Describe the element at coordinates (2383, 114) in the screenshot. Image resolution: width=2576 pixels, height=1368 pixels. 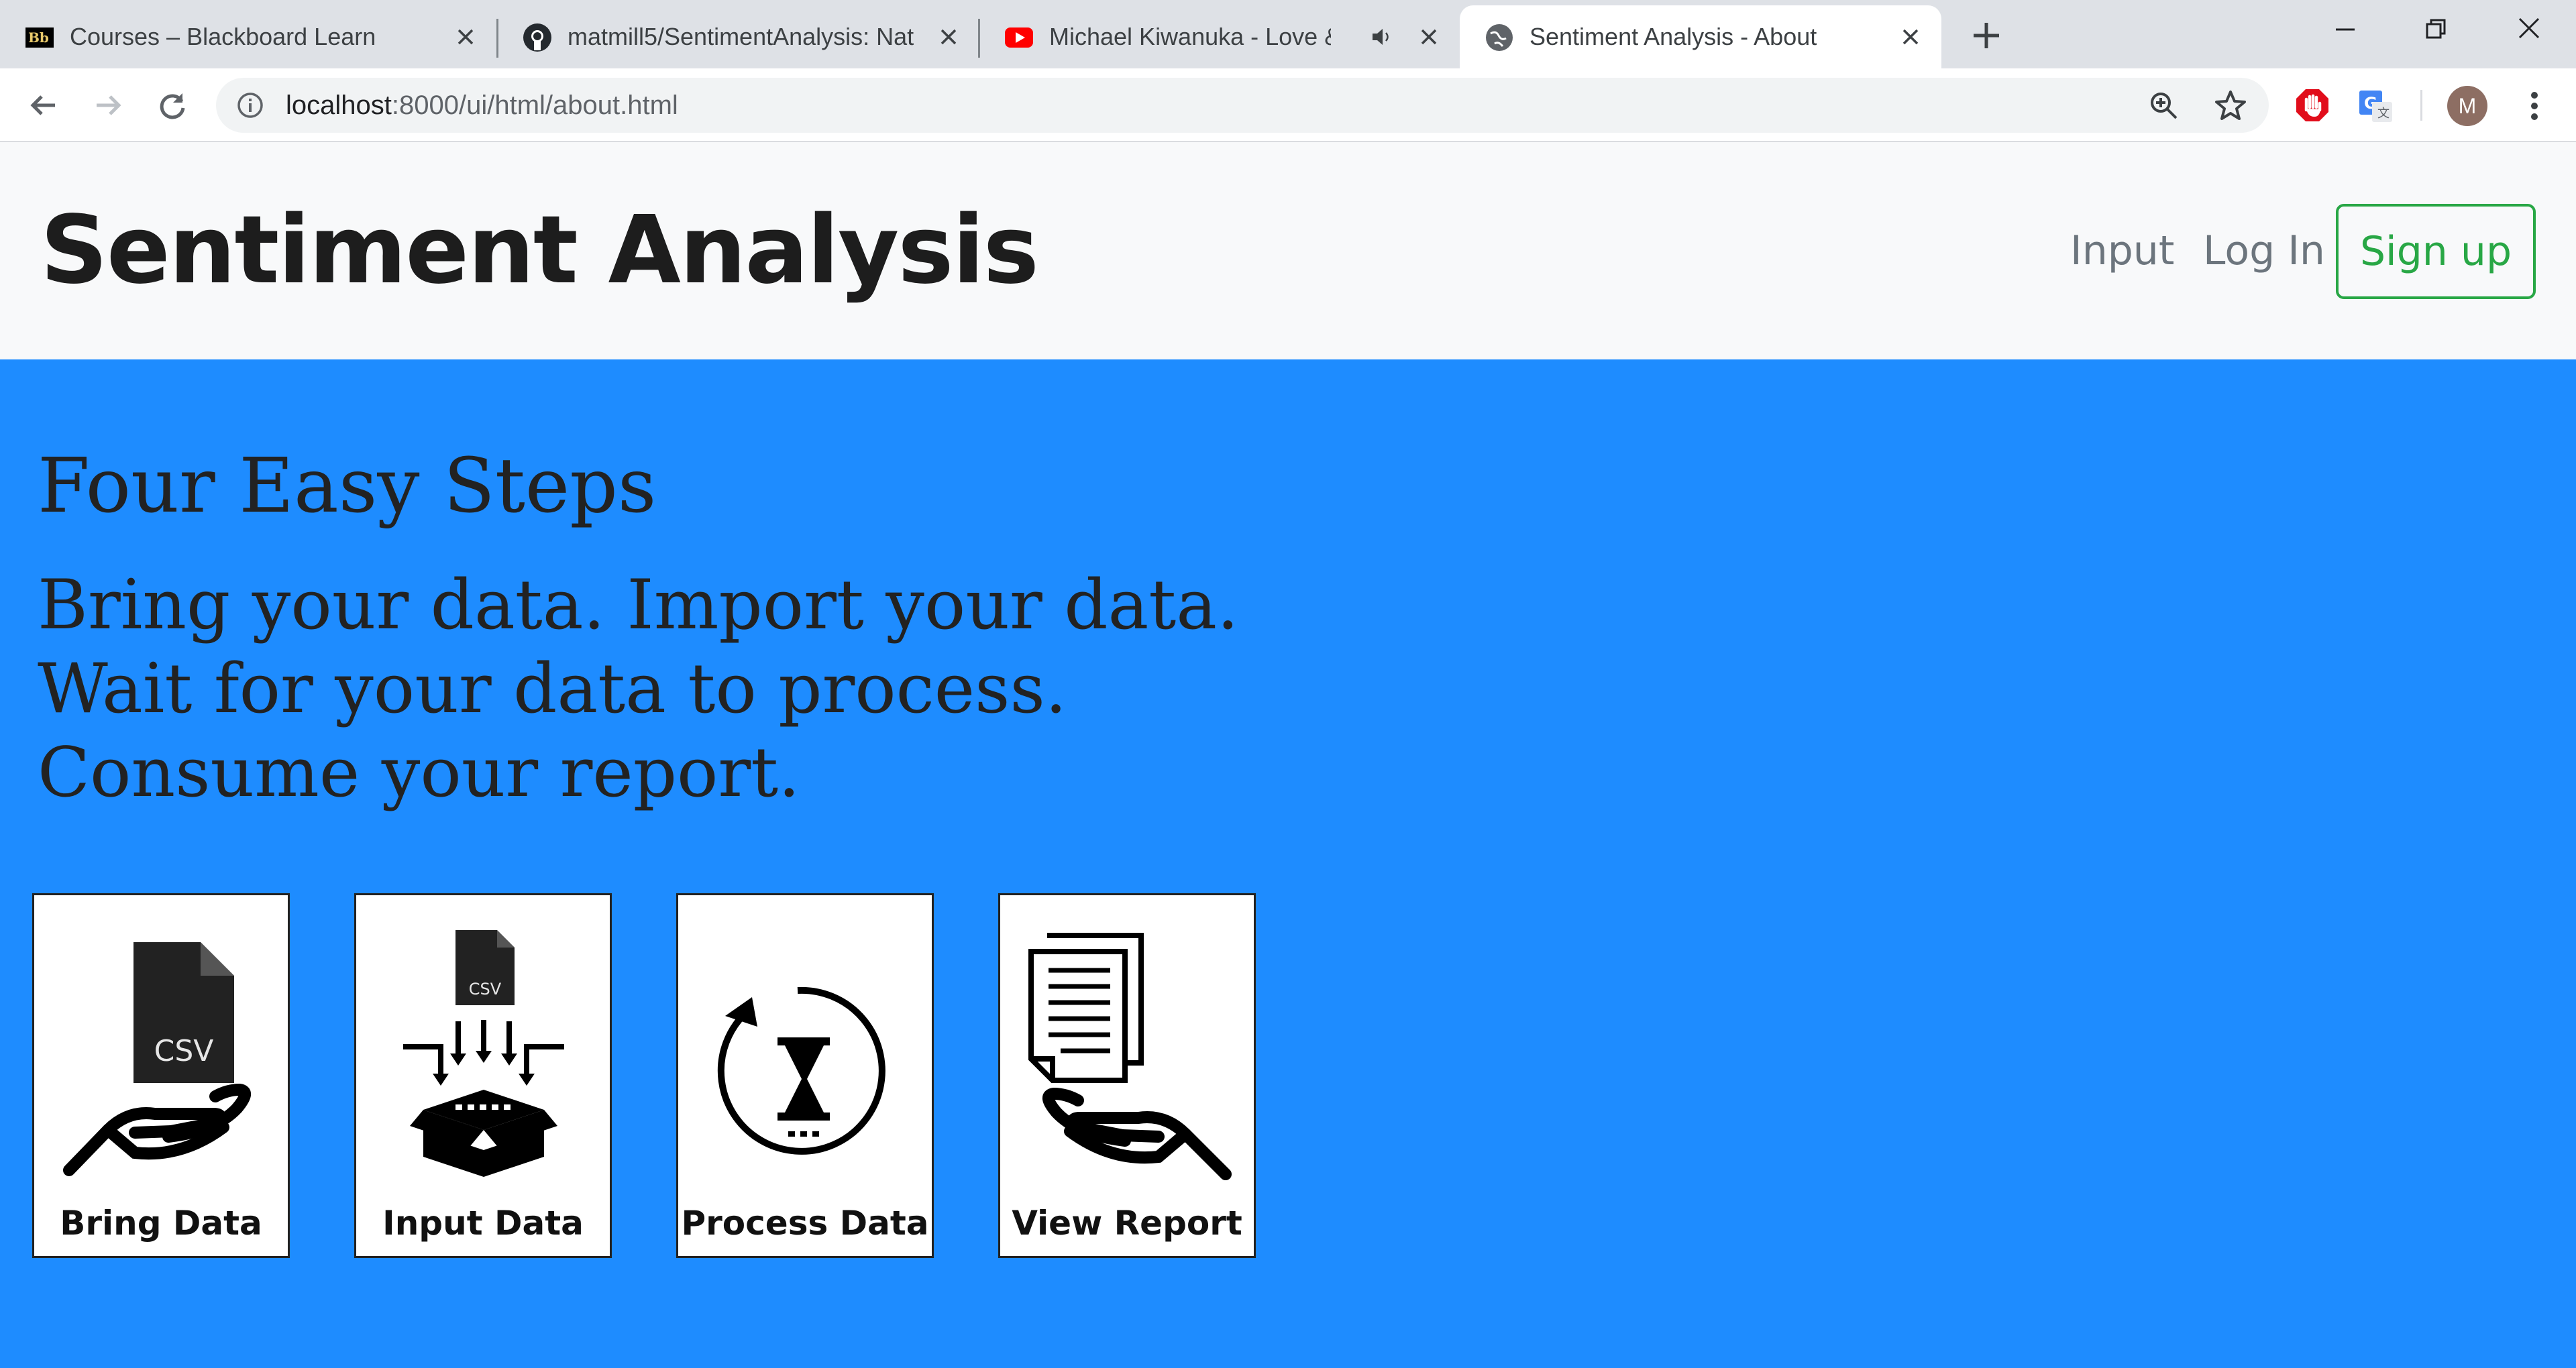
I see `svg-text: 文` at that location.